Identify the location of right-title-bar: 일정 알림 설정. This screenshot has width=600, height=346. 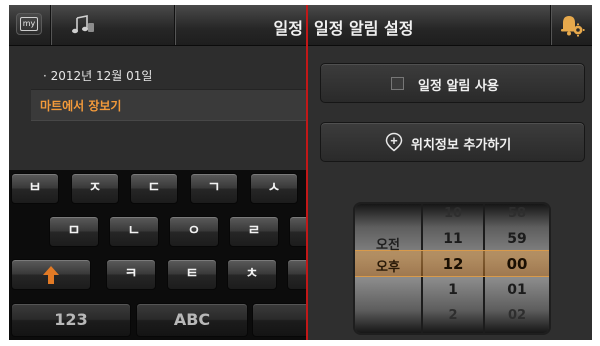
(450, 25).